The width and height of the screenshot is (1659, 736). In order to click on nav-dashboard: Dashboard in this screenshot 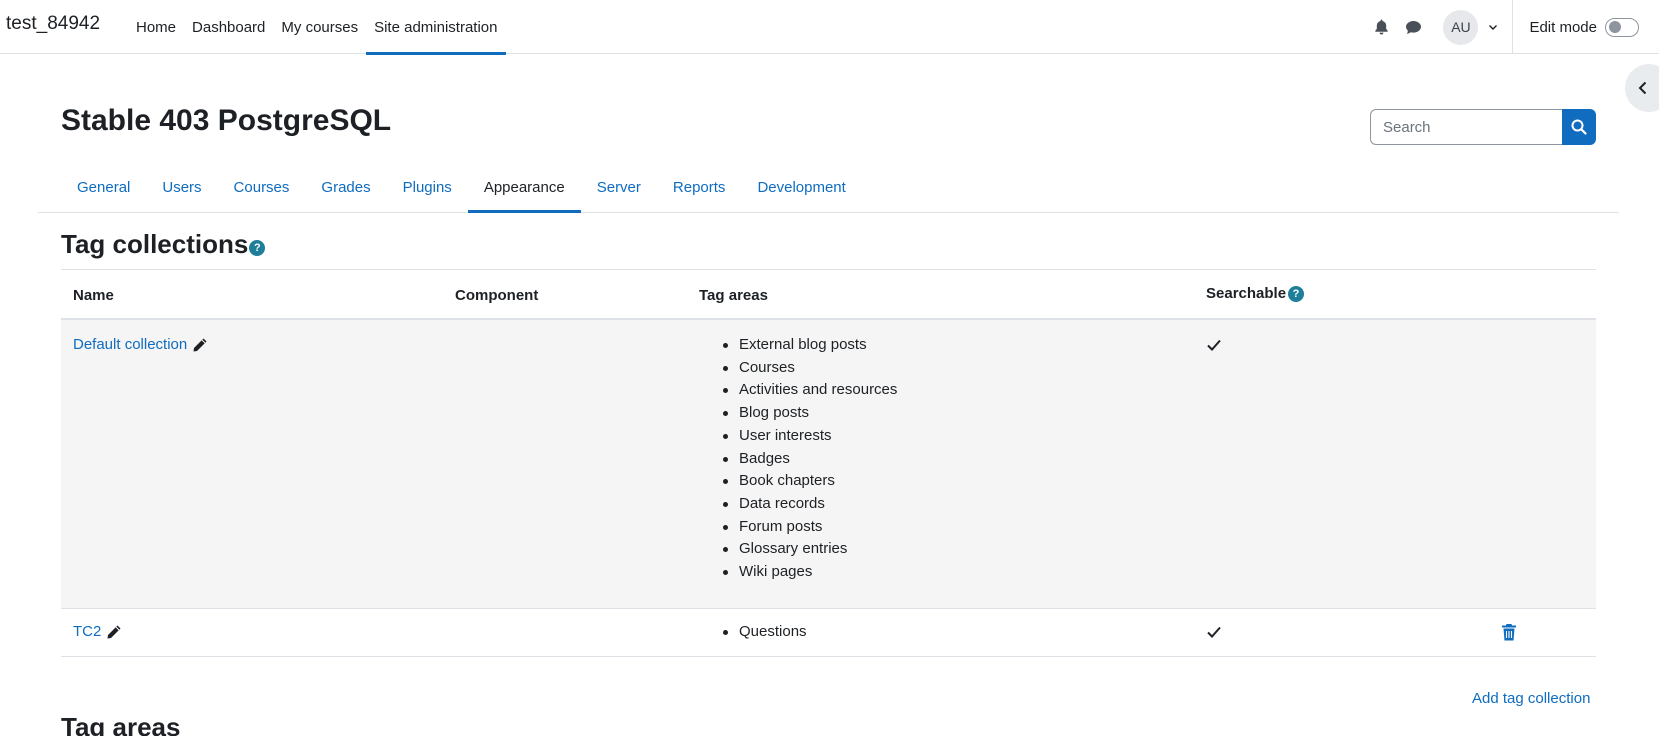, I will do `click(228, 27)`.